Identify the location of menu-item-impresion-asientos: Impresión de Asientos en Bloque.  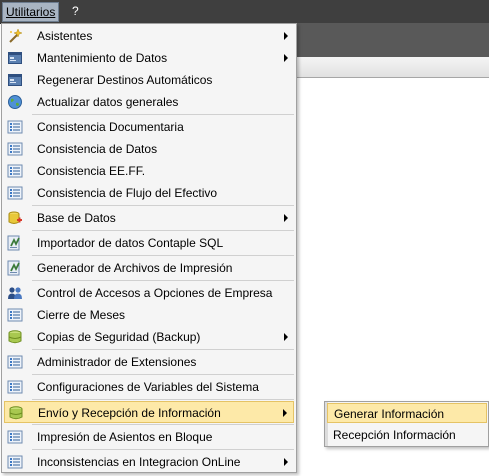
(149, 437).